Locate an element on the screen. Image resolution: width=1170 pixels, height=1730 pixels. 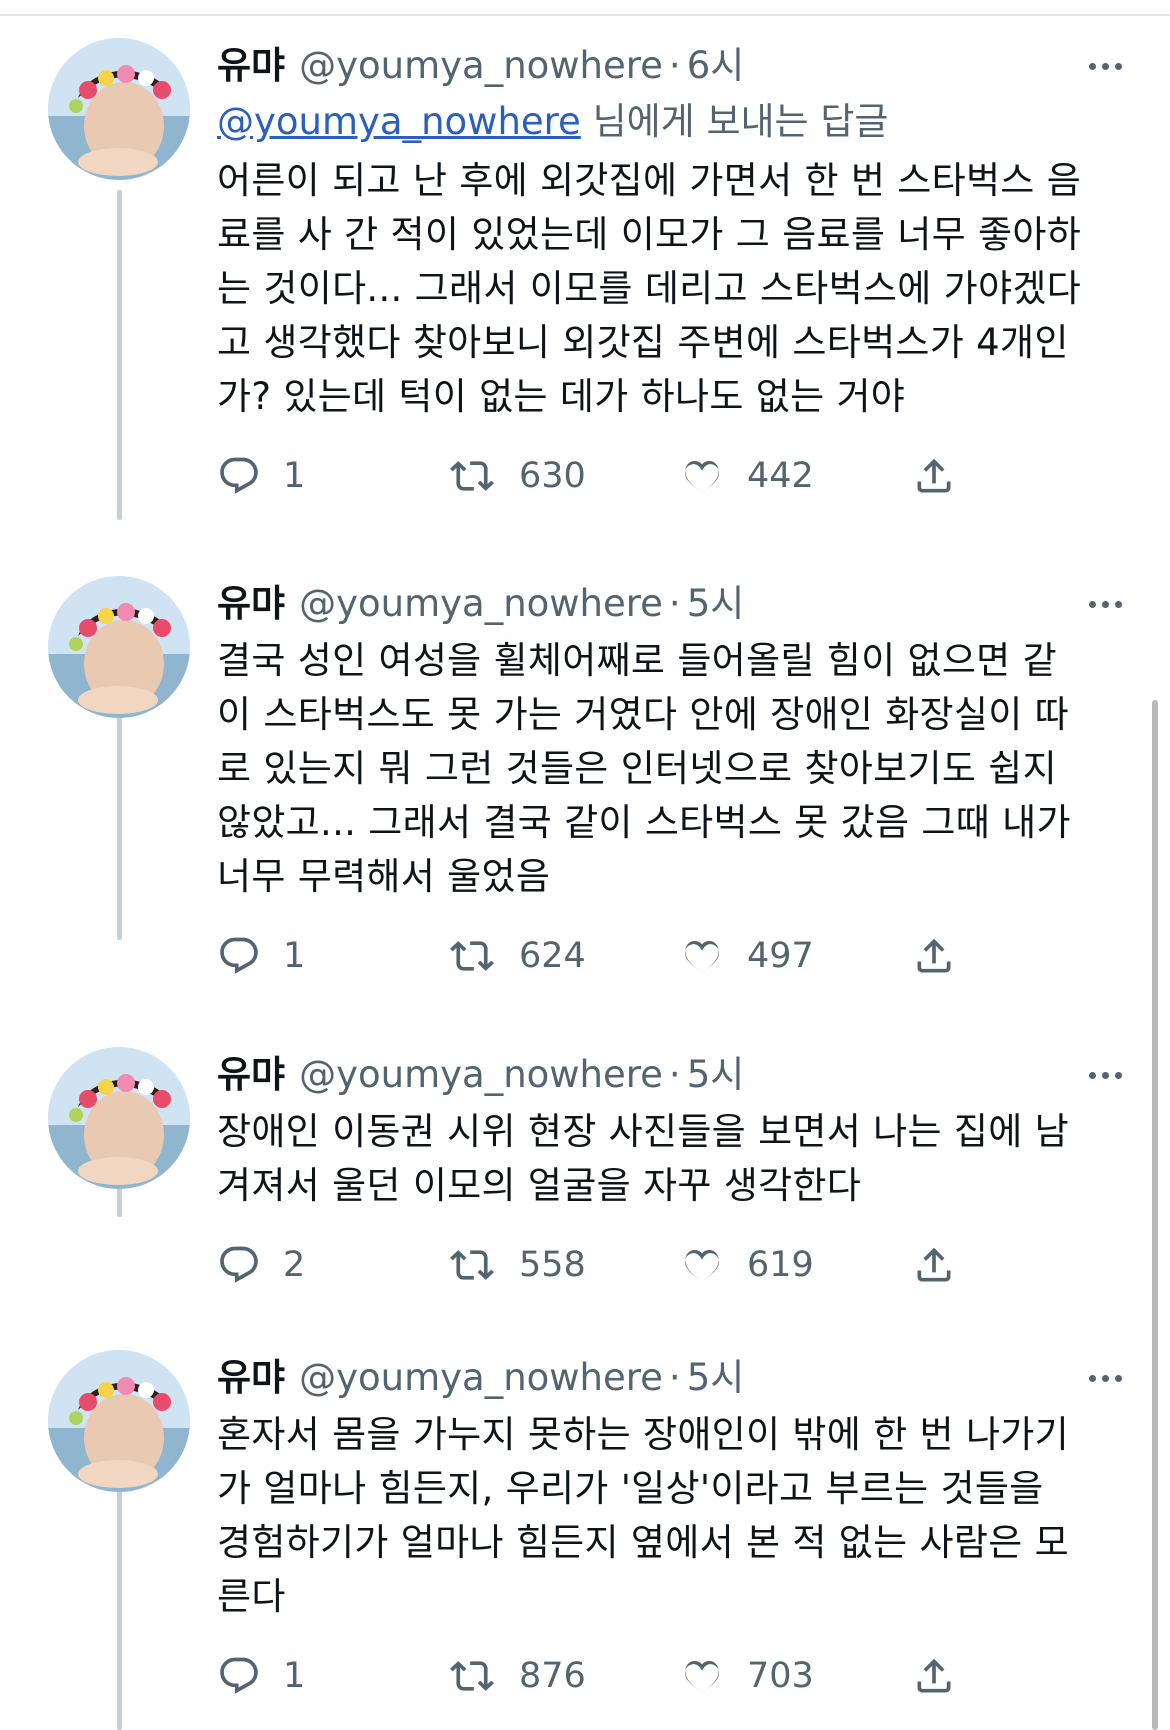
tweet-actions: 1 630 442 is located at coordinates (669, 476).